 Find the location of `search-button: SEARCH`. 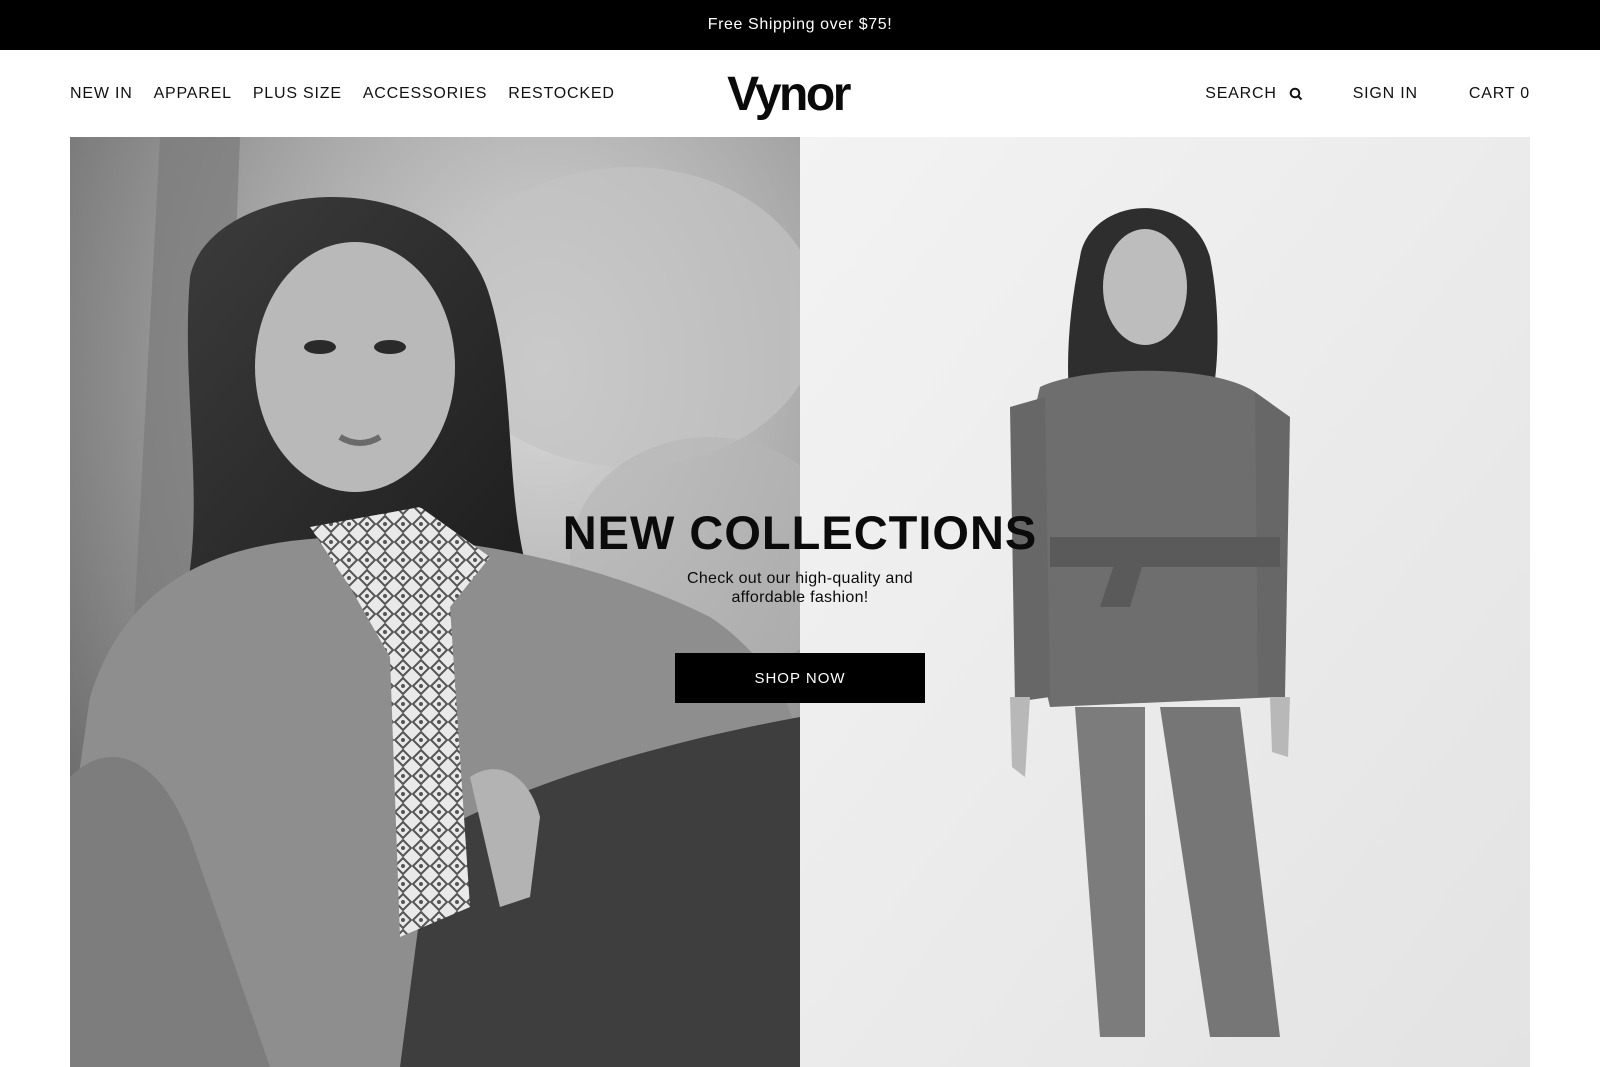

search-button: SEARCH is located at coordinates (1253, 94).